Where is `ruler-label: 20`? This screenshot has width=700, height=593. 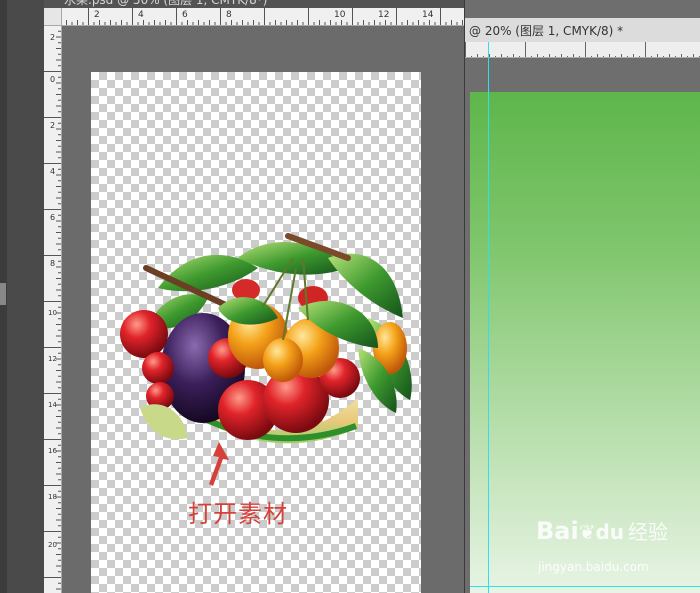
ruler-label: 20 is located at coordinates (52, 545).